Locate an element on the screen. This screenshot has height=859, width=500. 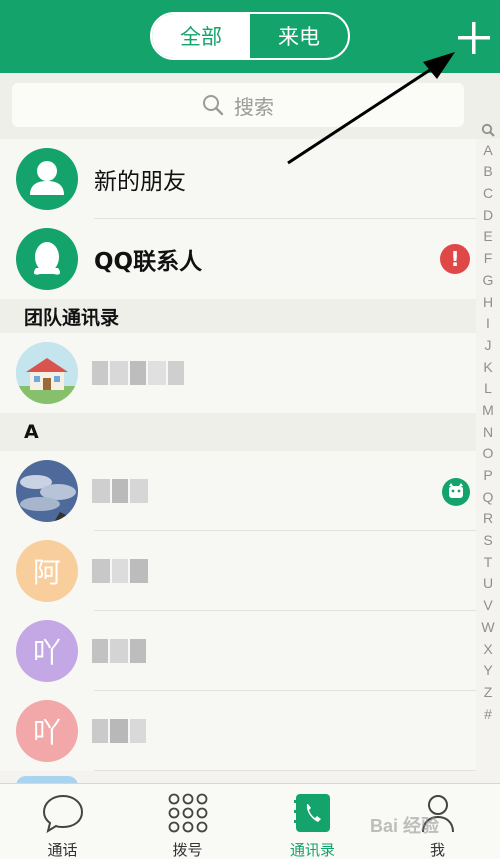
search-input: 搜索 is located at coordinates (238, 105).